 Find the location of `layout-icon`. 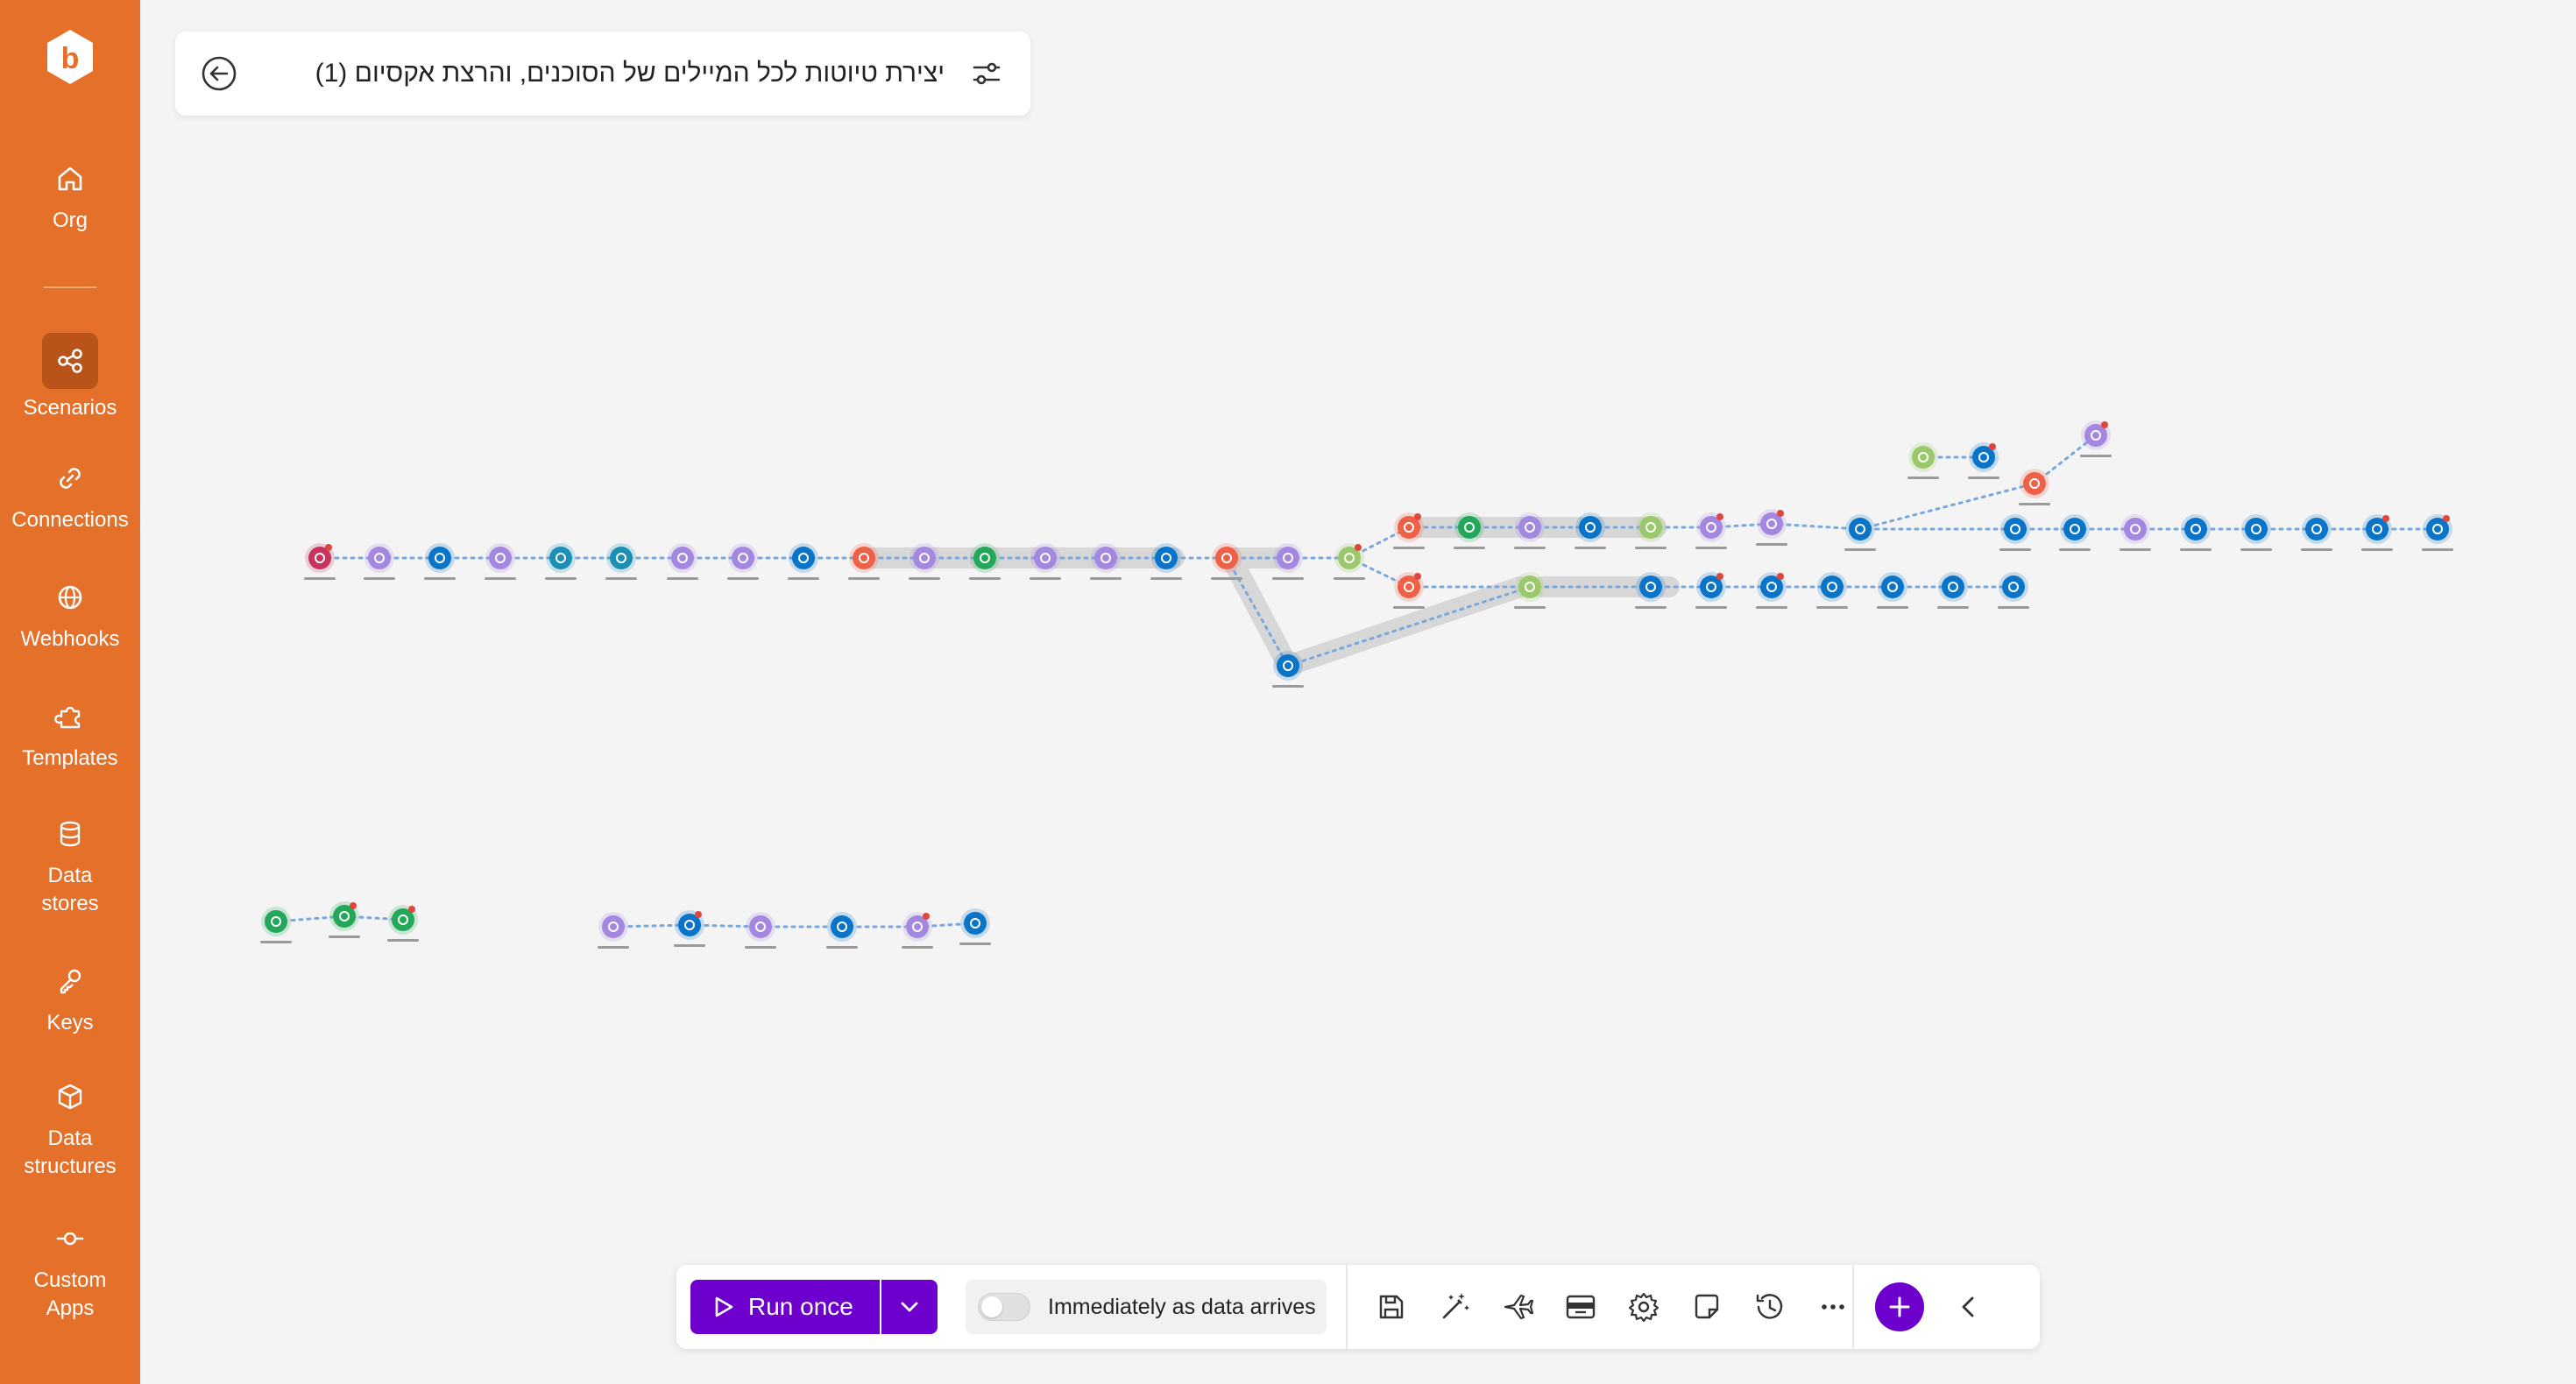

layout-icon is located at coordinates (1580, 1307).